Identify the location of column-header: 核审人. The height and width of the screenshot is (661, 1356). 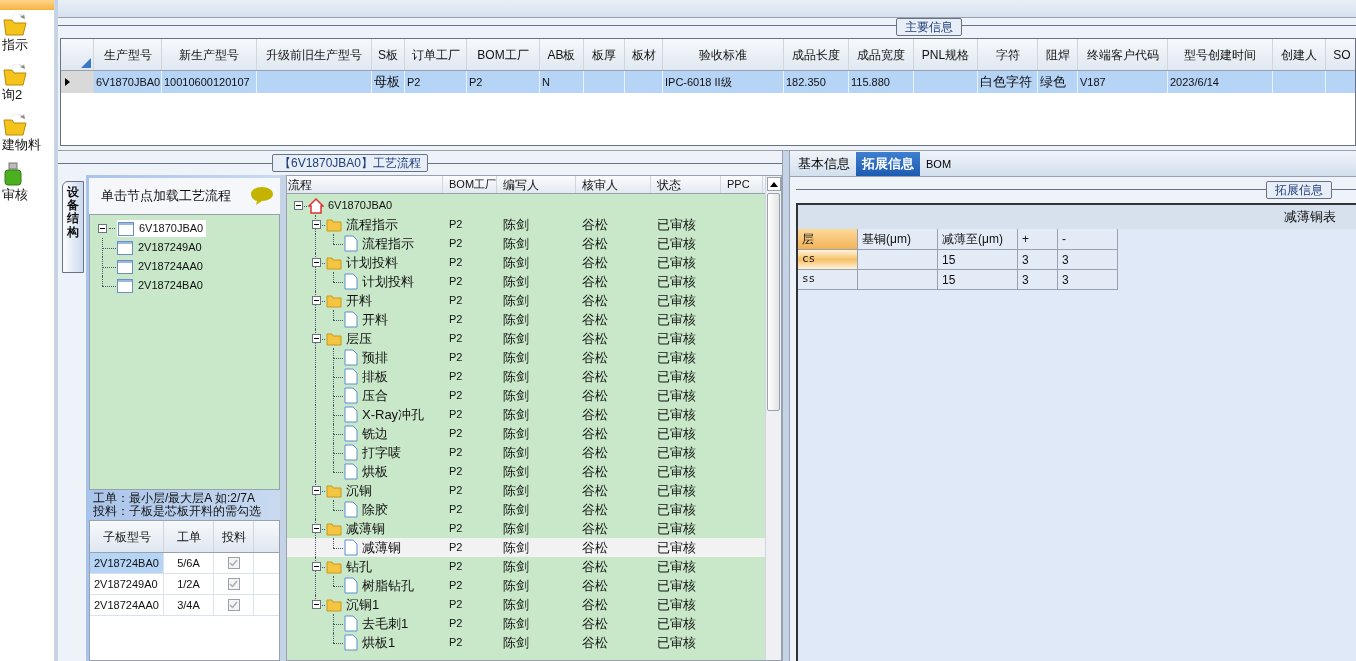
(613, 184).